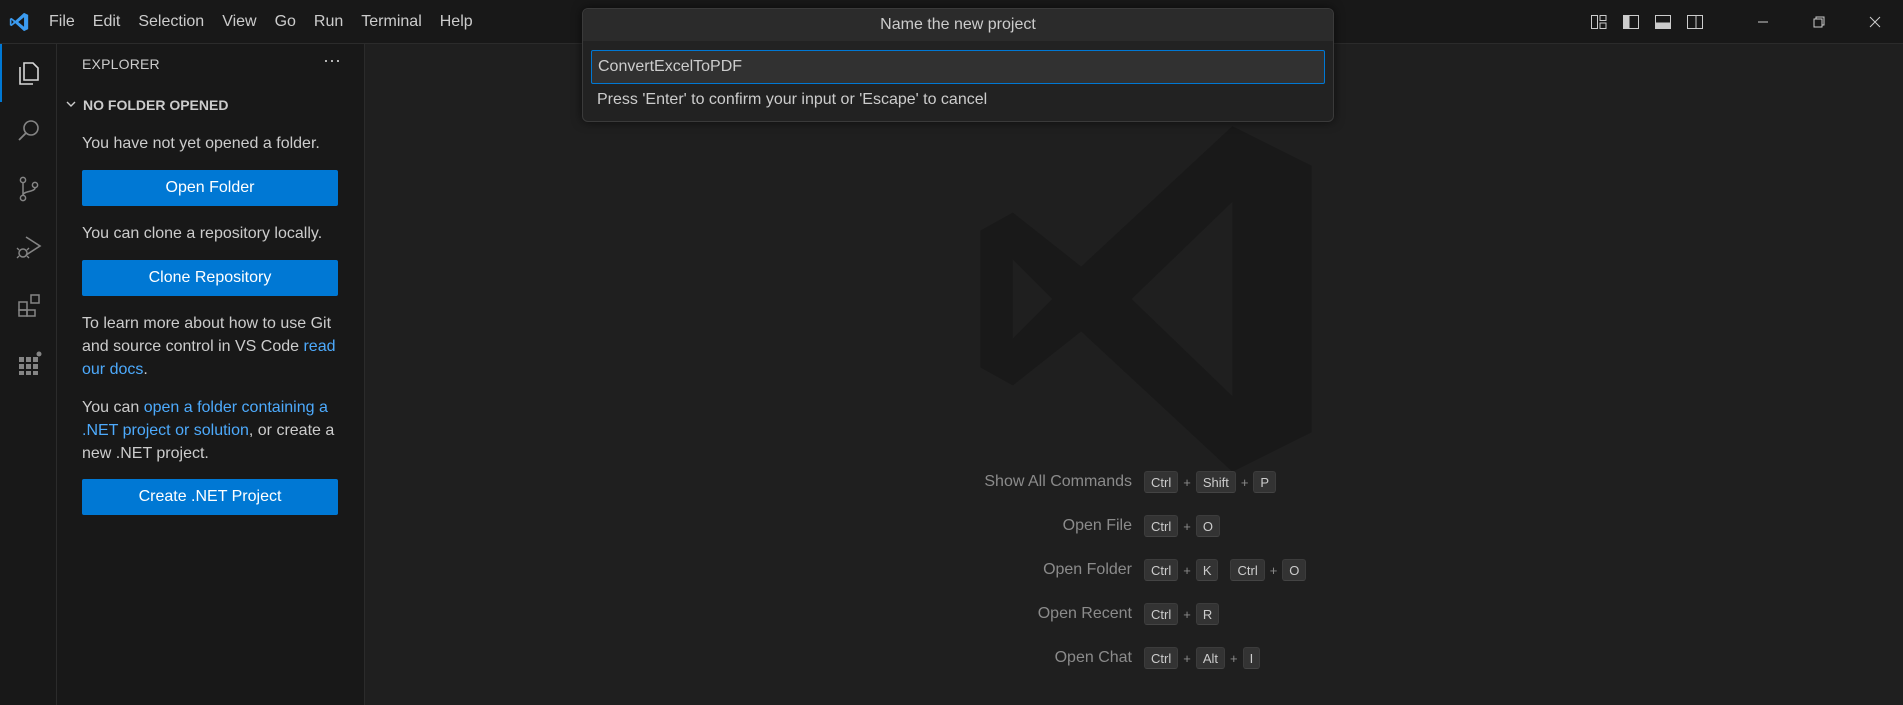 This screenshot has height=705, width=1903. What do you see at coordinates (1, 73) in the screenshot?
I see `active-indicator` at bounding box center [1, 73].